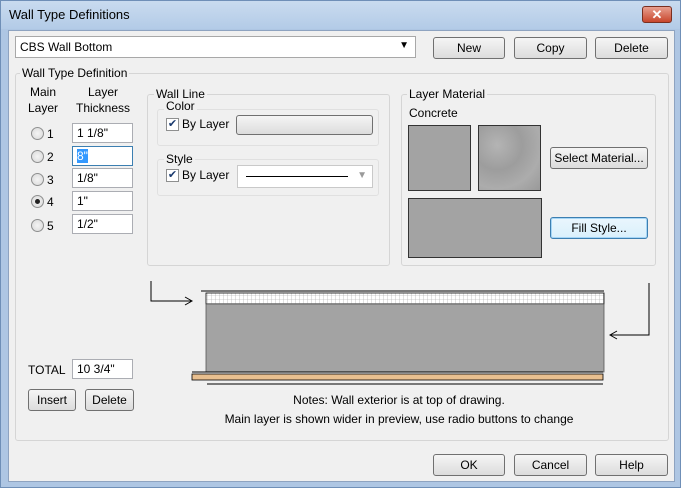  What do you see at coordinates (447, 94) in the screenshot?
I see `layer-material-title: Layer Material` at bounding box center [447, 94].